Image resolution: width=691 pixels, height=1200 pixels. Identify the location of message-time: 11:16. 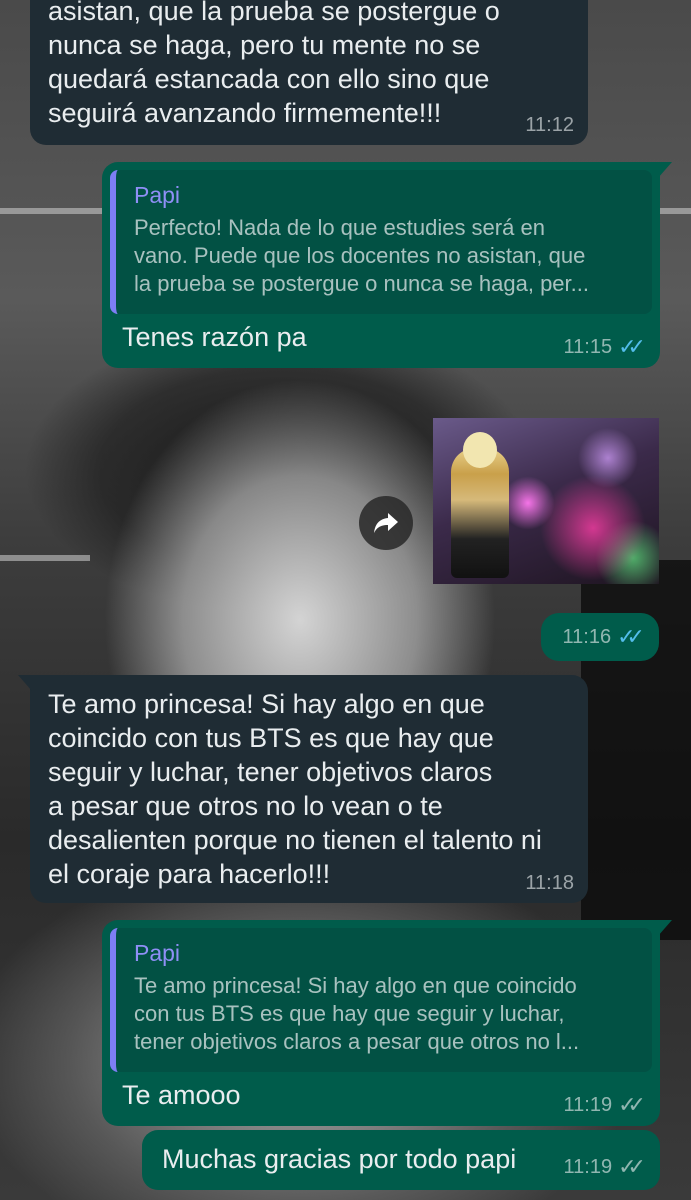
(587, 636).